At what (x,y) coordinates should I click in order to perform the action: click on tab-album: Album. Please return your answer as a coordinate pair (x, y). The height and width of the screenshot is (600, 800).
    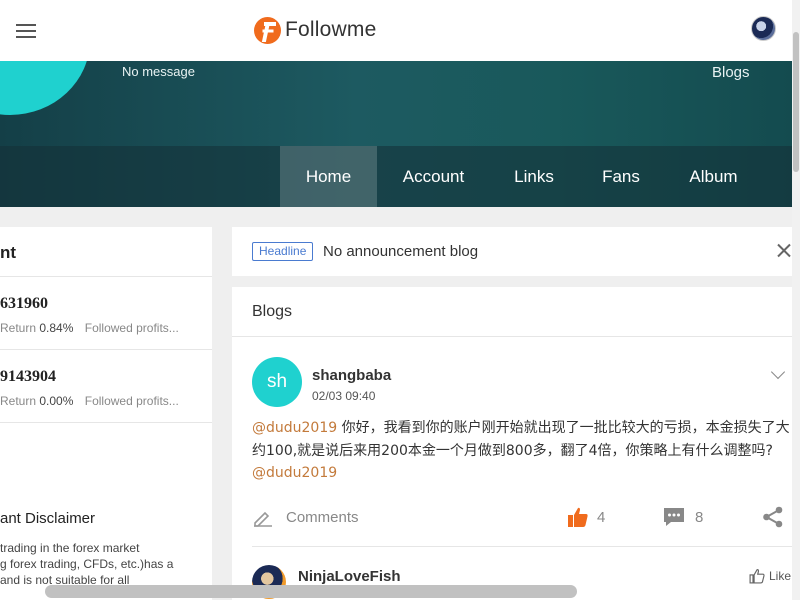
    Looking at the image, I should click on (713, 176).